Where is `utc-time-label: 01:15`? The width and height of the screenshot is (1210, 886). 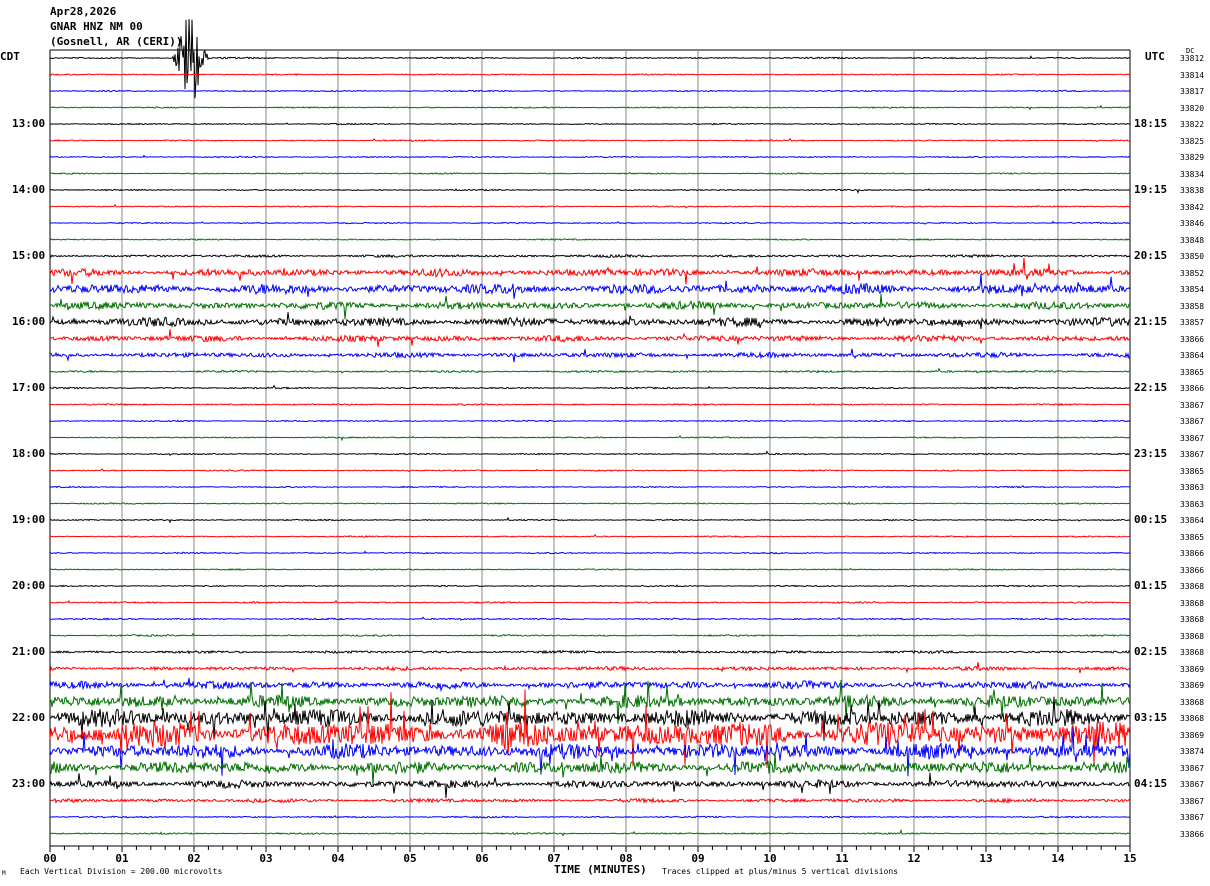 utc-time-label: 01:15 is located at coordinates (1151, 585).